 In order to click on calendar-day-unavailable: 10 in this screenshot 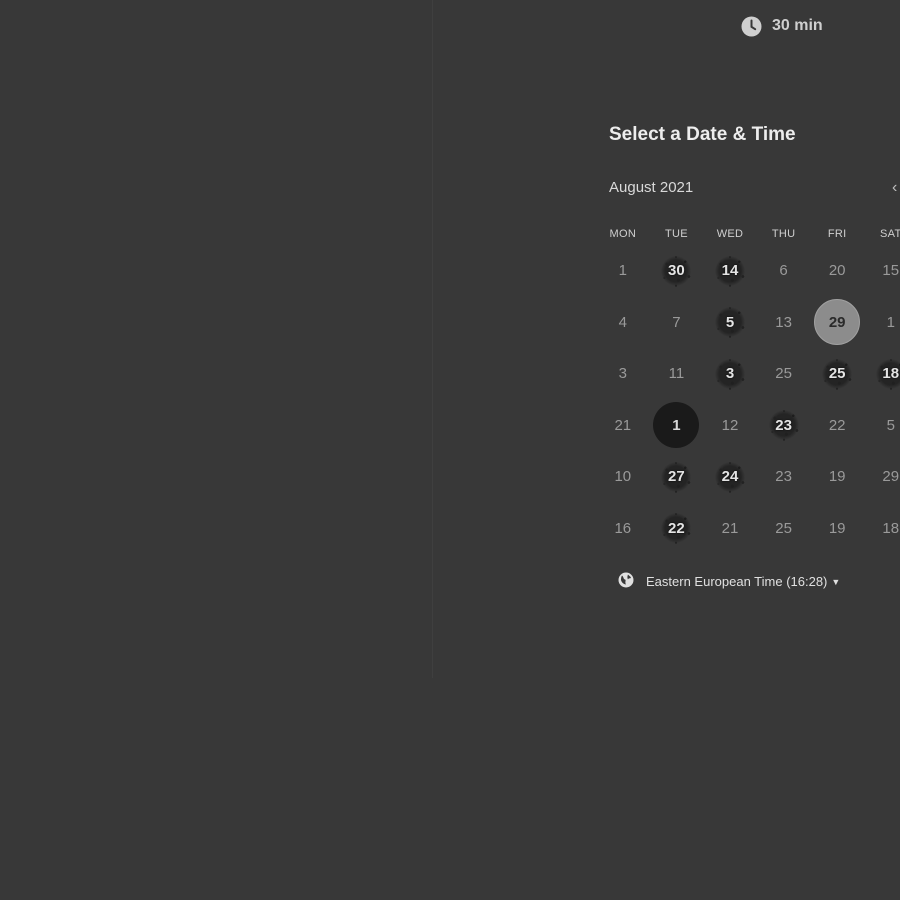, I will do `click(623, 477)`.